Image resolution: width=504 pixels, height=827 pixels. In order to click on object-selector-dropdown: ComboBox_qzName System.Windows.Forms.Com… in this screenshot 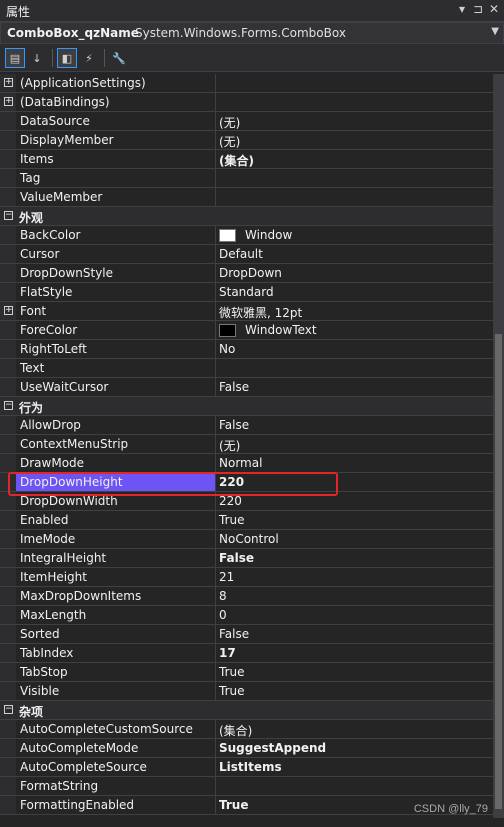, I will do `click(252, 33)`.